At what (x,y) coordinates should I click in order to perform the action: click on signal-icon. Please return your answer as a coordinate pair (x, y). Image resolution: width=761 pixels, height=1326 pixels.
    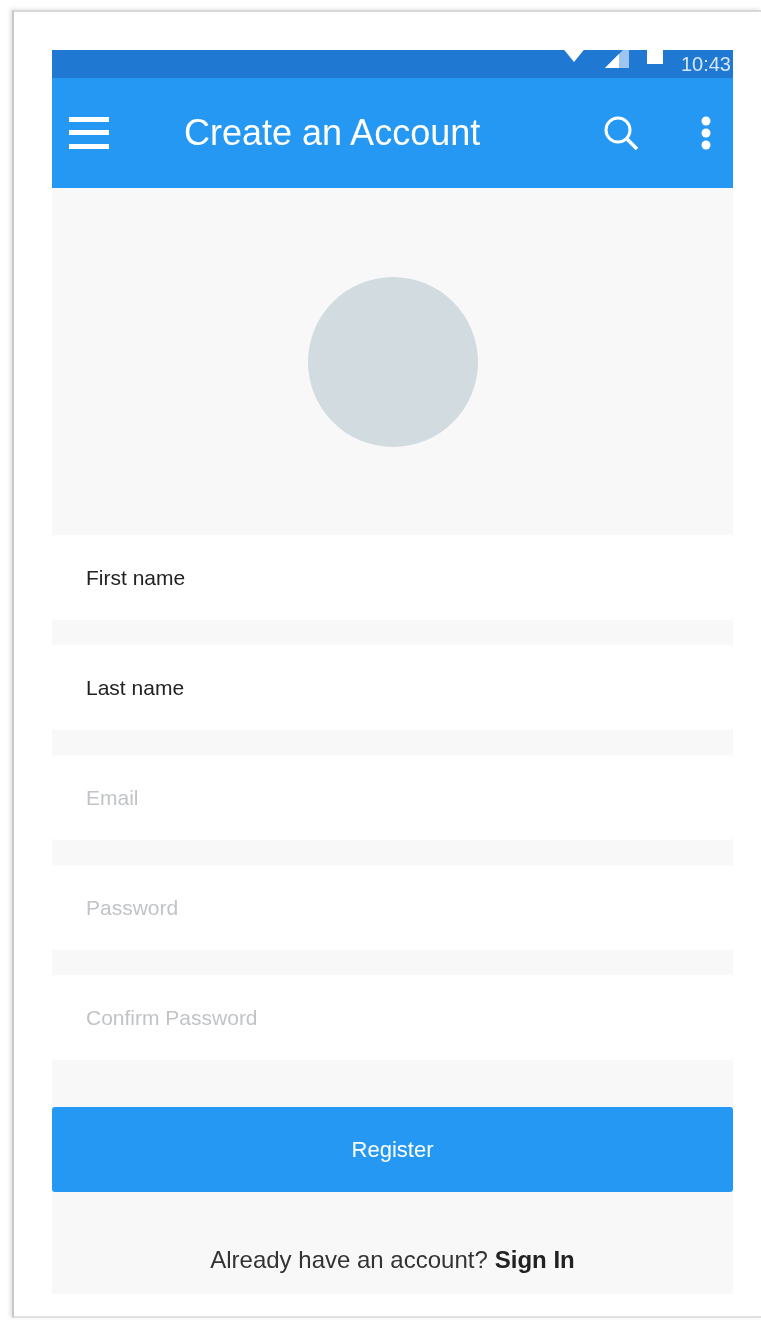
    Looking at the image, I should click on (616, 59).